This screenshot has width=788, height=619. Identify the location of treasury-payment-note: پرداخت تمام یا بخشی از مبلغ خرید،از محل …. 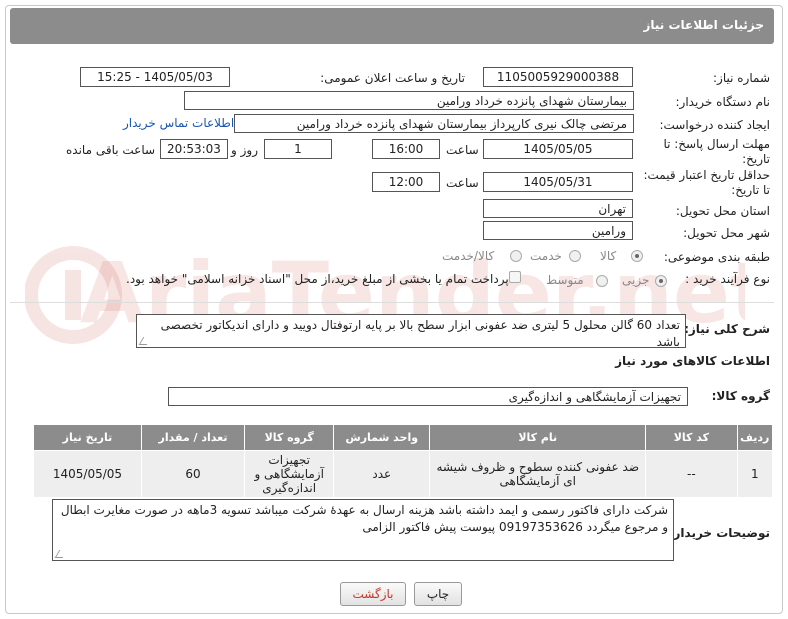
(317, 279).